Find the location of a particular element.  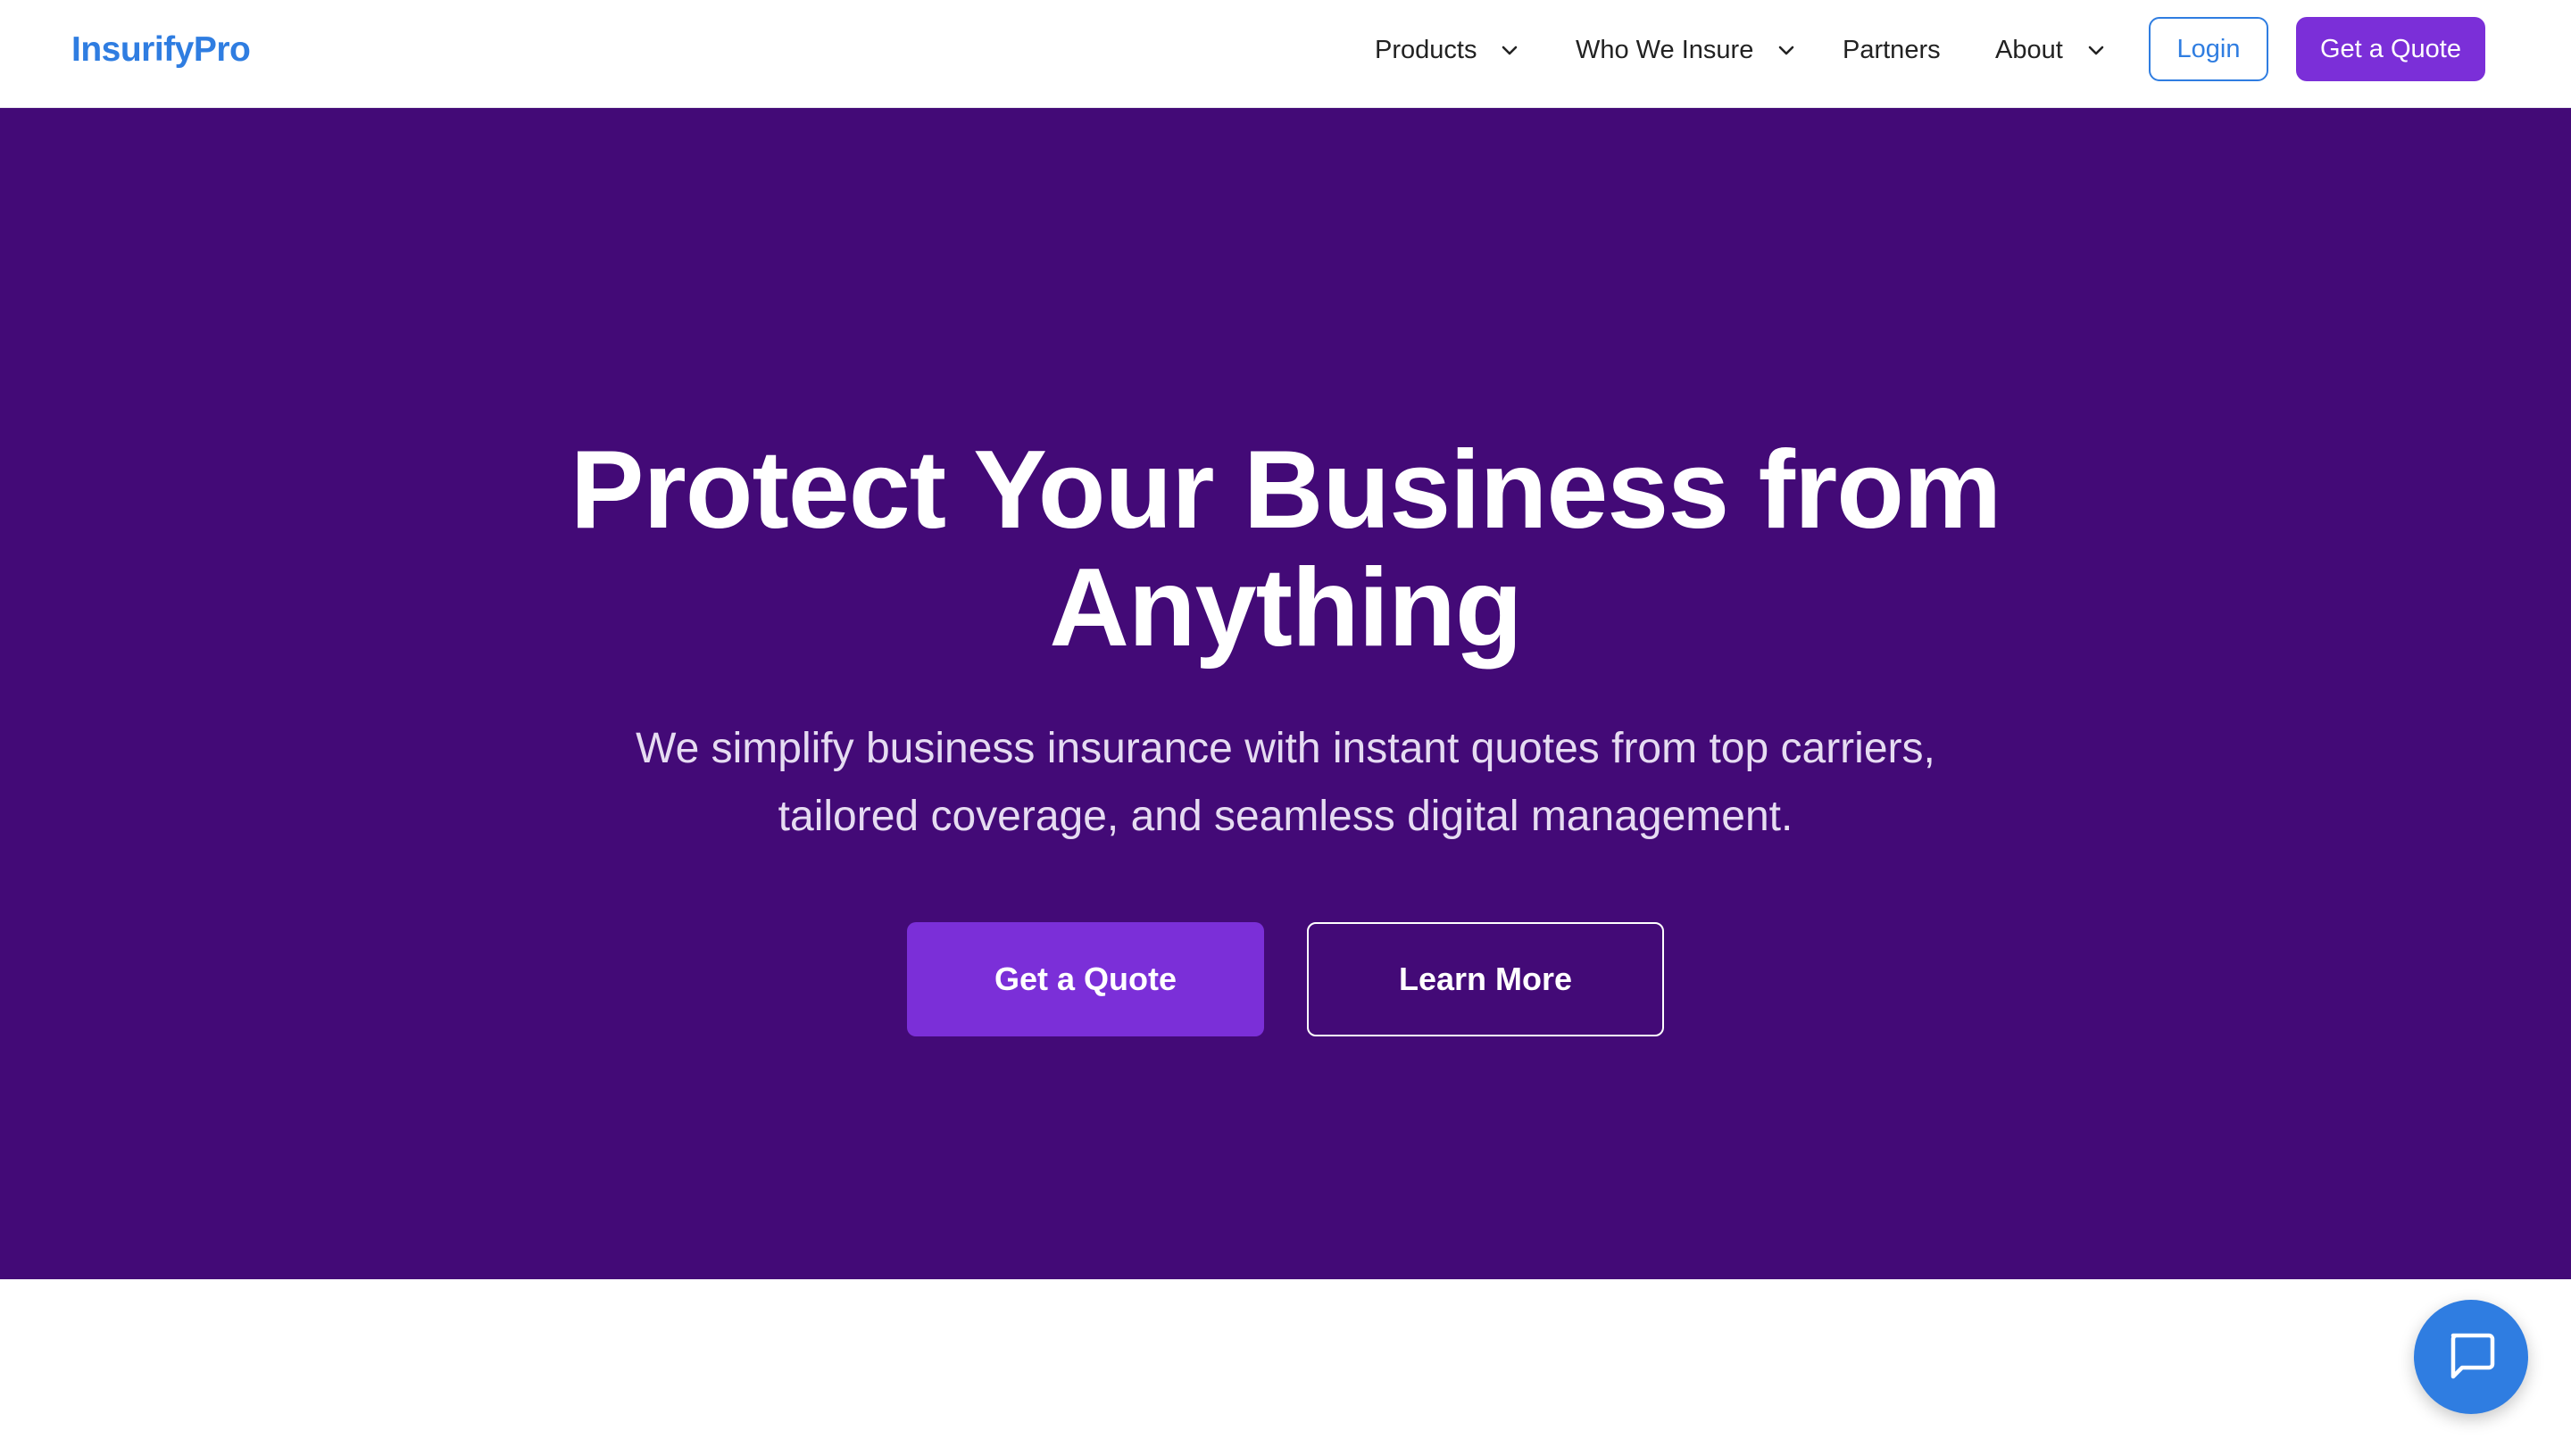

nav-item-label: Partners is located at coordinates (1892, 50).